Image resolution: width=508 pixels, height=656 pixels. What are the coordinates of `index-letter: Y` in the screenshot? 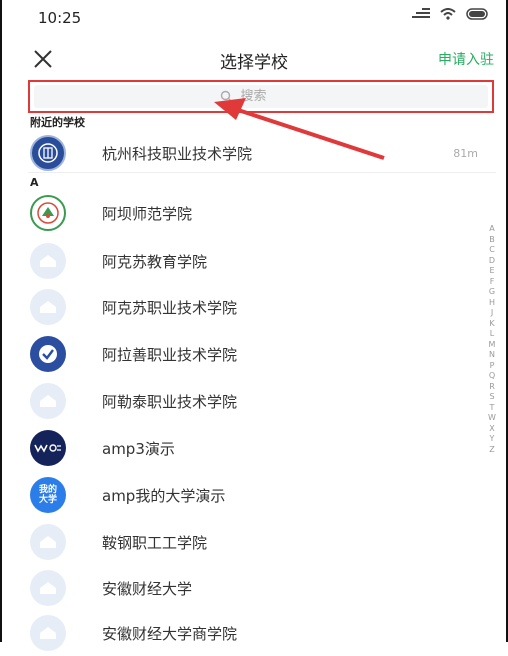 It's located at (492, 439).